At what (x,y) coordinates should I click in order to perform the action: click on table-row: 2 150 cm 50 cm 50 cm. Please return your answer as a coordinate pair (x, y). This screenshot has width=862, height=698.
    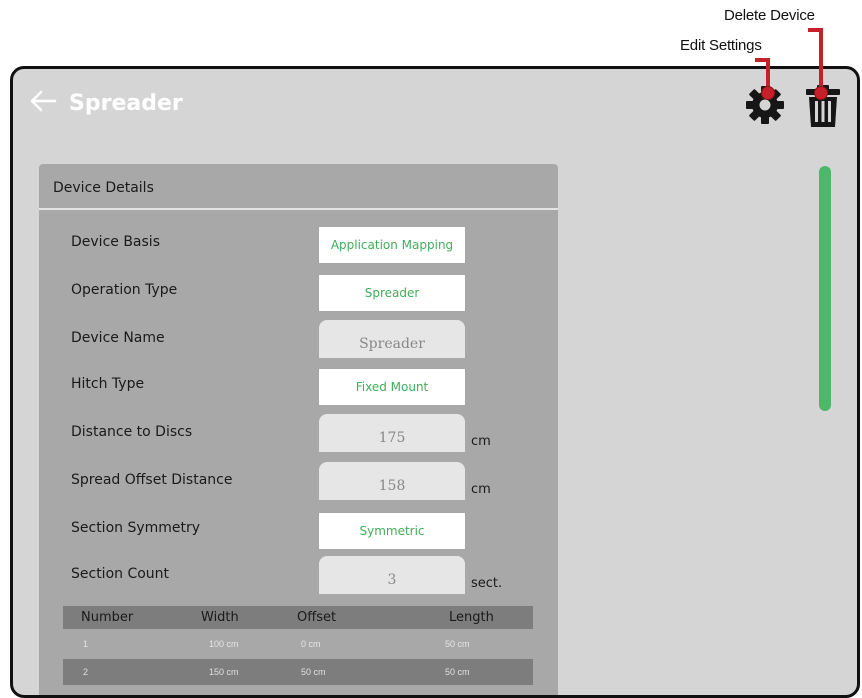
    Looking at the image, I should click on (298, 672).